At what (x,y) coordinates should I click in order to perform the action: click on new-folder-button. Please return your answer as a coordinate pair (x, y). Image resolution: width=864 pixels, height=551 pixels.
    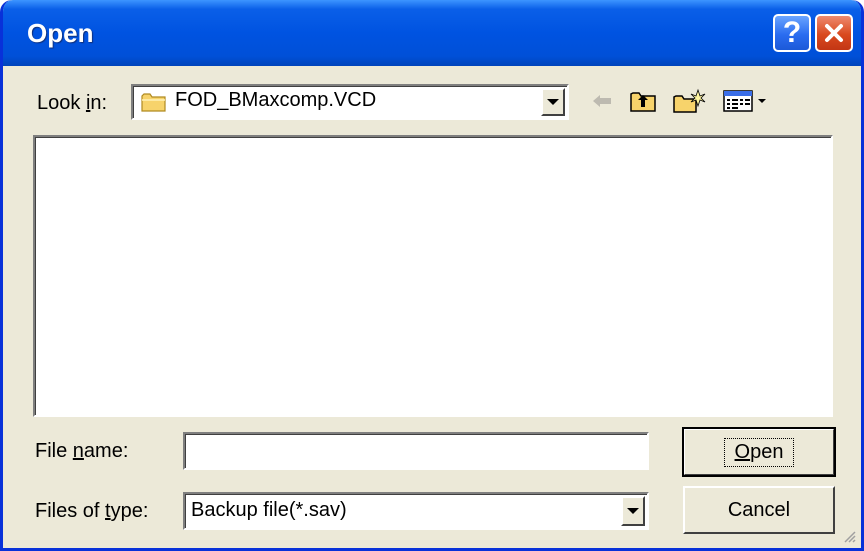
    Looking at the image, I should click on (689, 101).